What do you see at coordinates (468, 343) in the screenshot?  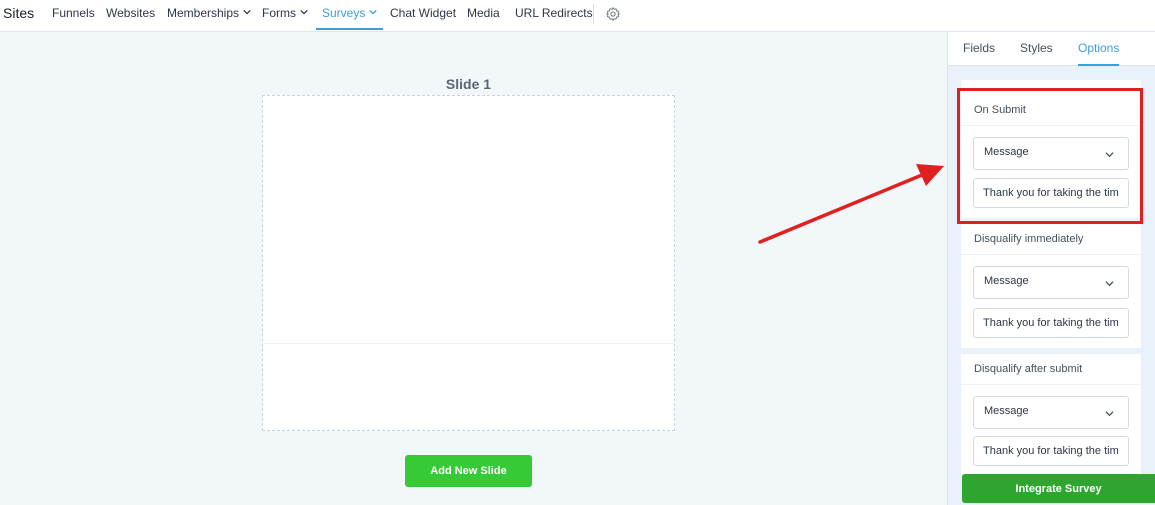 I see `slide-divider` at bounding box center [468, 343].